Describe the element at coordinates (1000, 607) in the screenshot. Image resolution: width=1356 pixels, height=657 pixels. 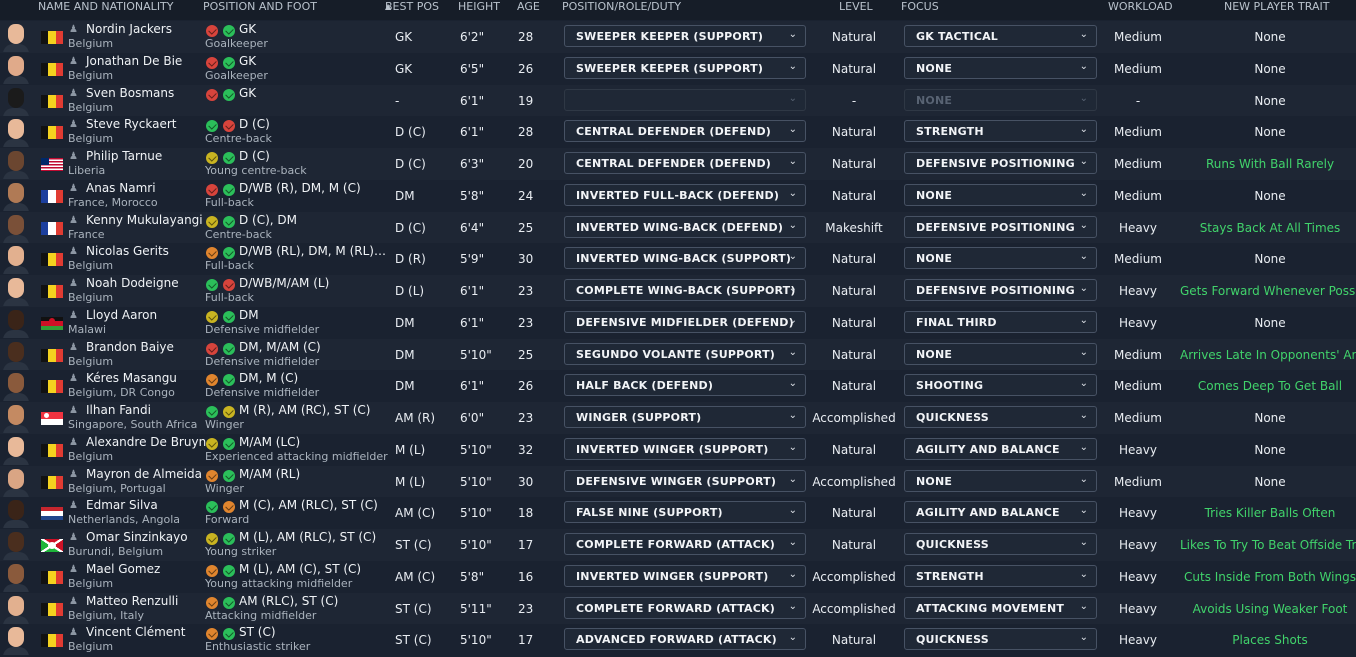
I see `focus-dropdown: ATTACKING MOVEMENT ⌄` at that location.